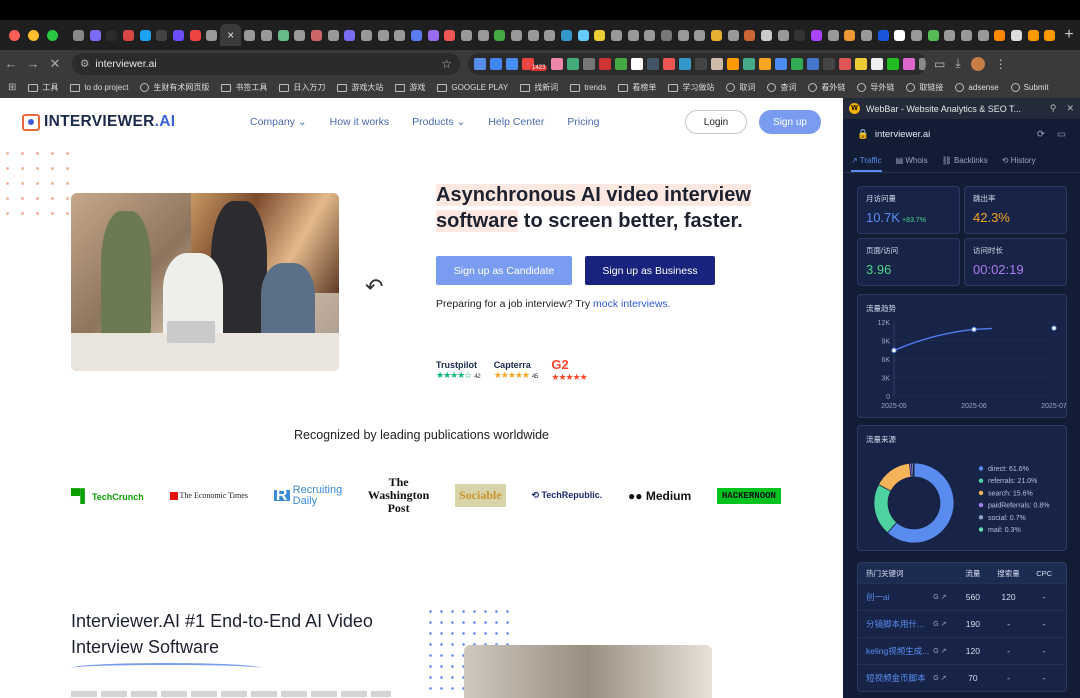 Image resolution: width=1080 pixels, height=698 pixels. I want to click on apps-grid-icon: ⊞, so click(12, 87).